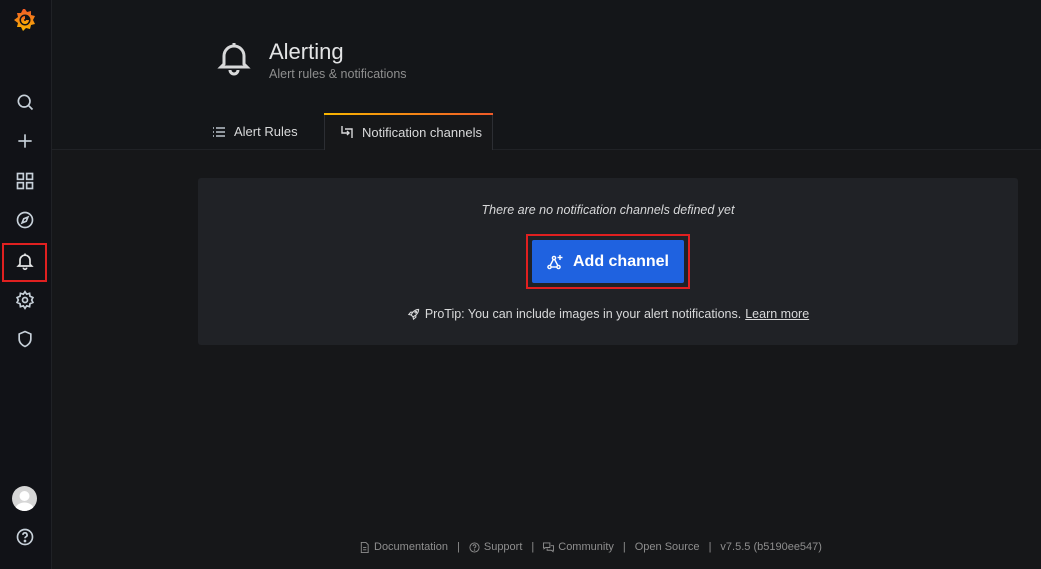 The height and width of the screenshot is (569, 1041). What do you see at coordinates (338, 74) in the screenshot?
I see `page-subtitle: Alert rules & notifications` at bounding box center [338, 74].